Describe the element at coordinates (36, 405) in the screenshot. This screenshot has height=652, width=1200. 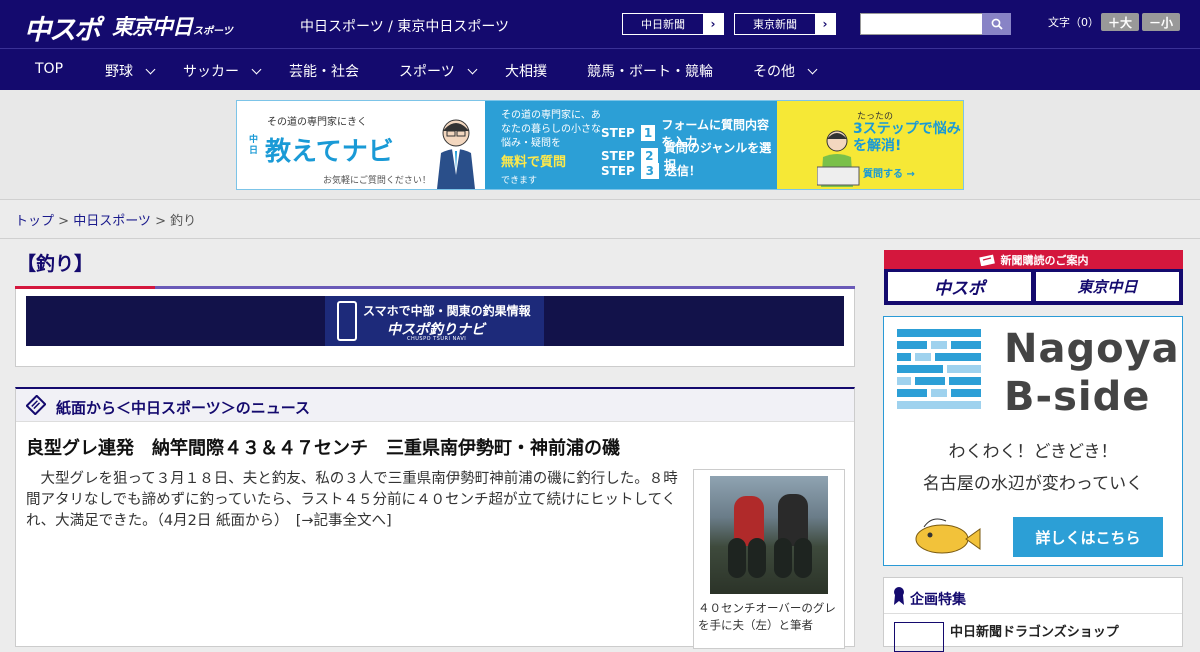
I see `newspaper-icon` at that location.